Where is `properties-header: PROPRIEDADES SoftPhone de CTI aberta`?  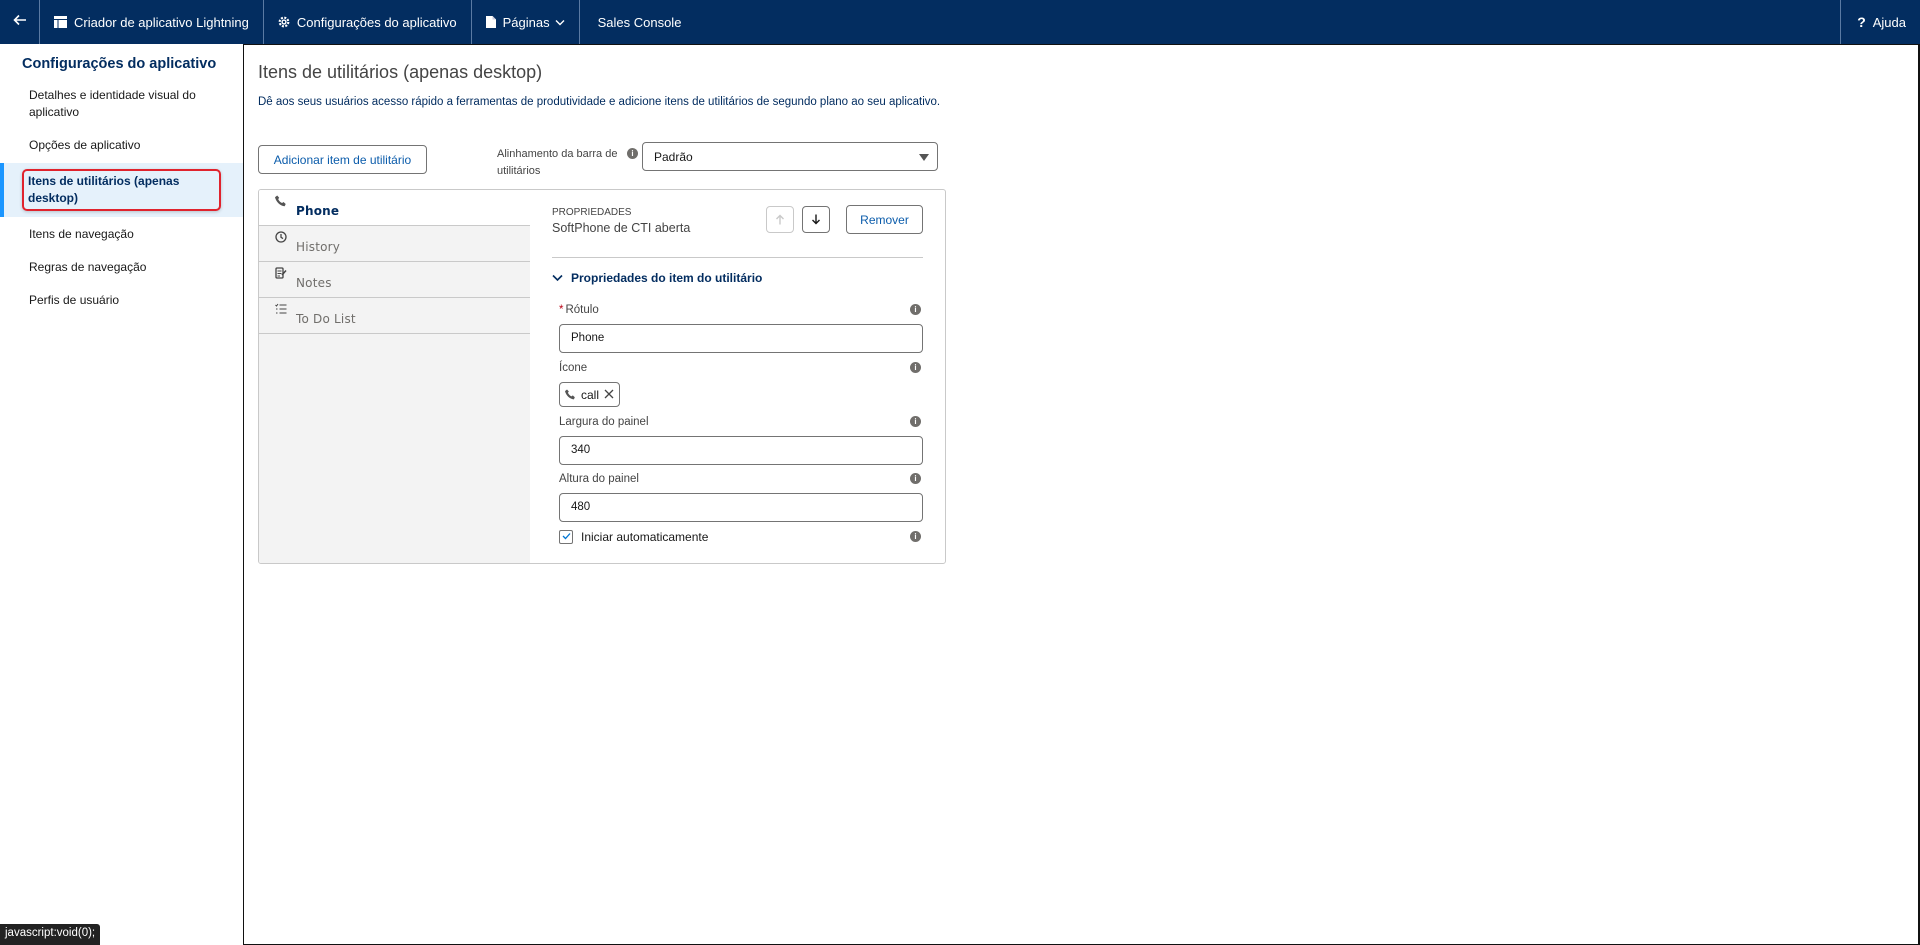
properties-header: PROPRIEDADES SoftPhone de CTI aberta is located at coordinates (621, 221).